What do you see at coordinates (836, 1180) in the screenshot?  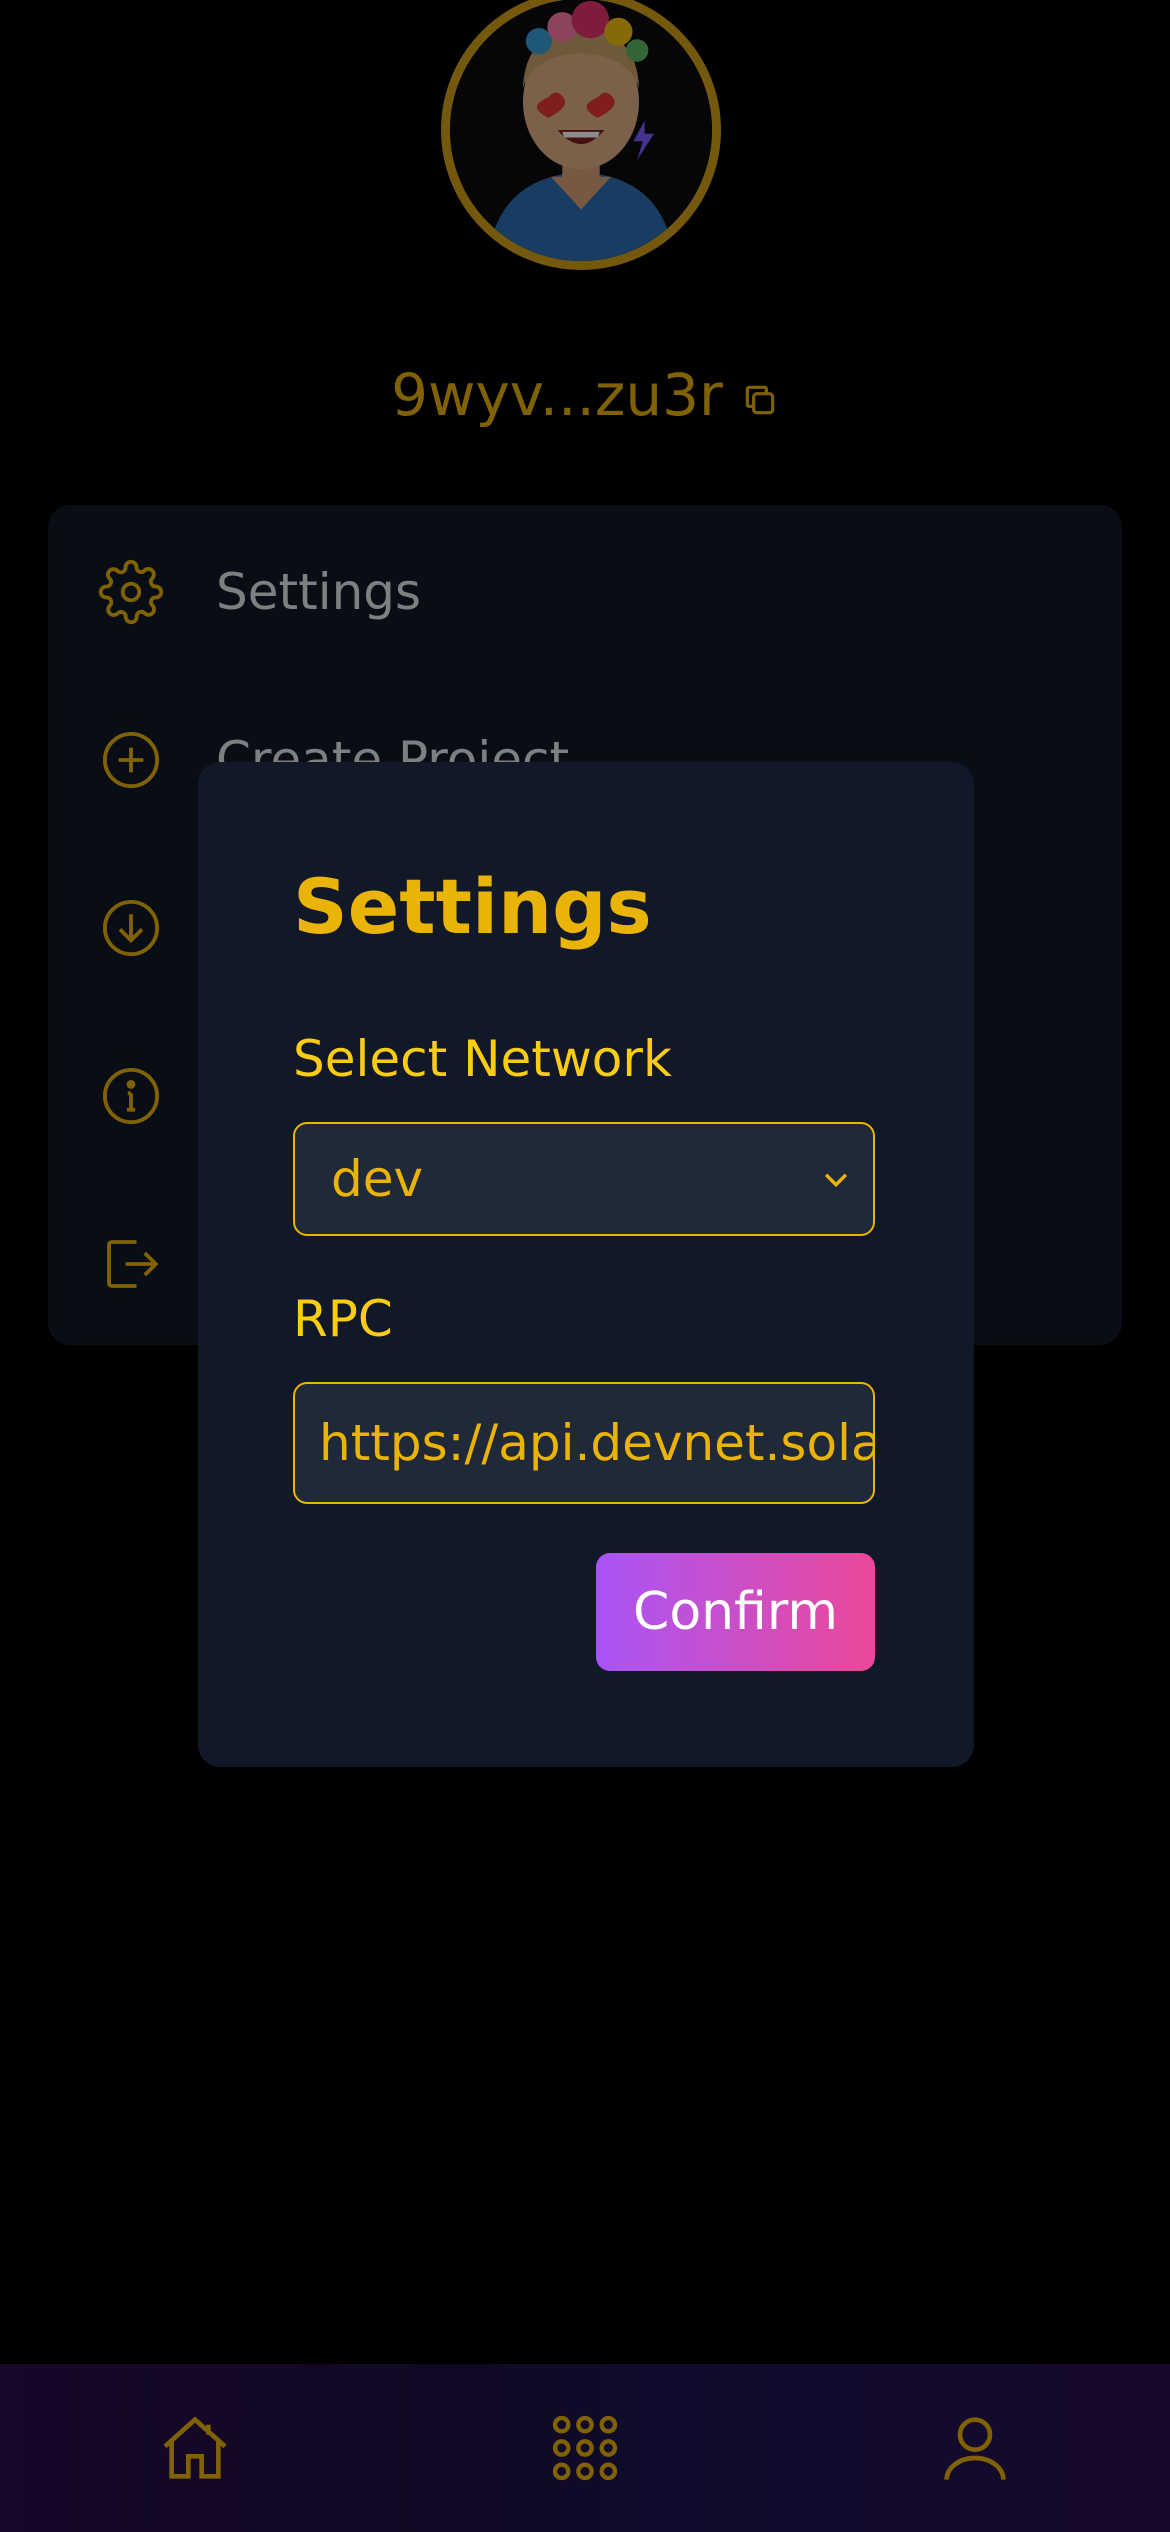 I see `chevron-down-icon` at bounding box center [836, 1180].